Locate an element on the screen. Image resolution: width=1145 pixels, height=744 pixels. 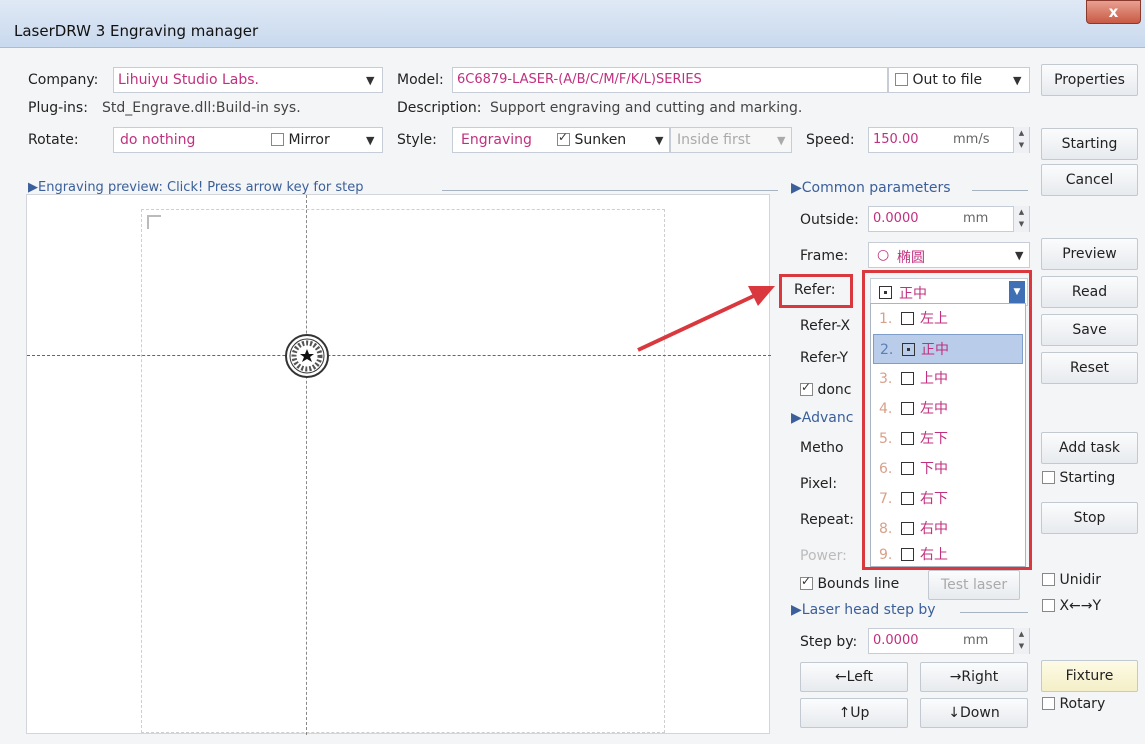
output-select: Out to file ▼ is located at coordinates (959, 80).